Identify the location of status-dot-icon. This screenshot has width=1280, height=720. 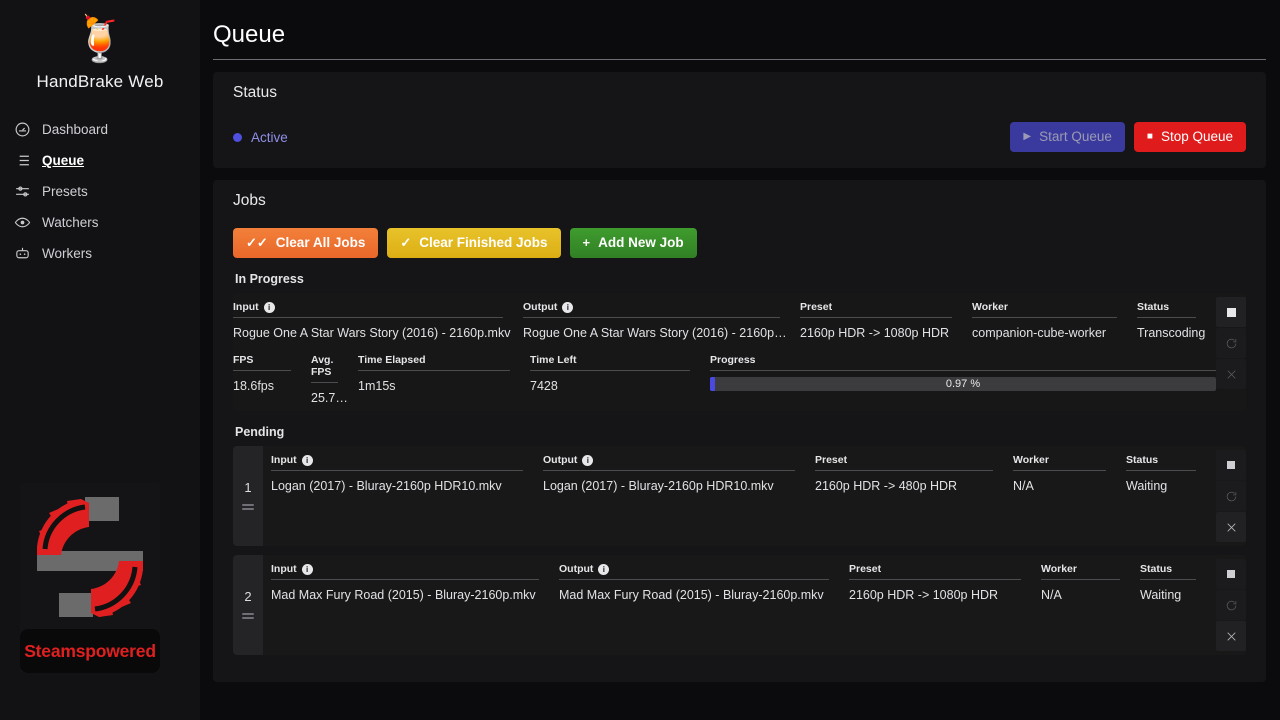
(237, 137).